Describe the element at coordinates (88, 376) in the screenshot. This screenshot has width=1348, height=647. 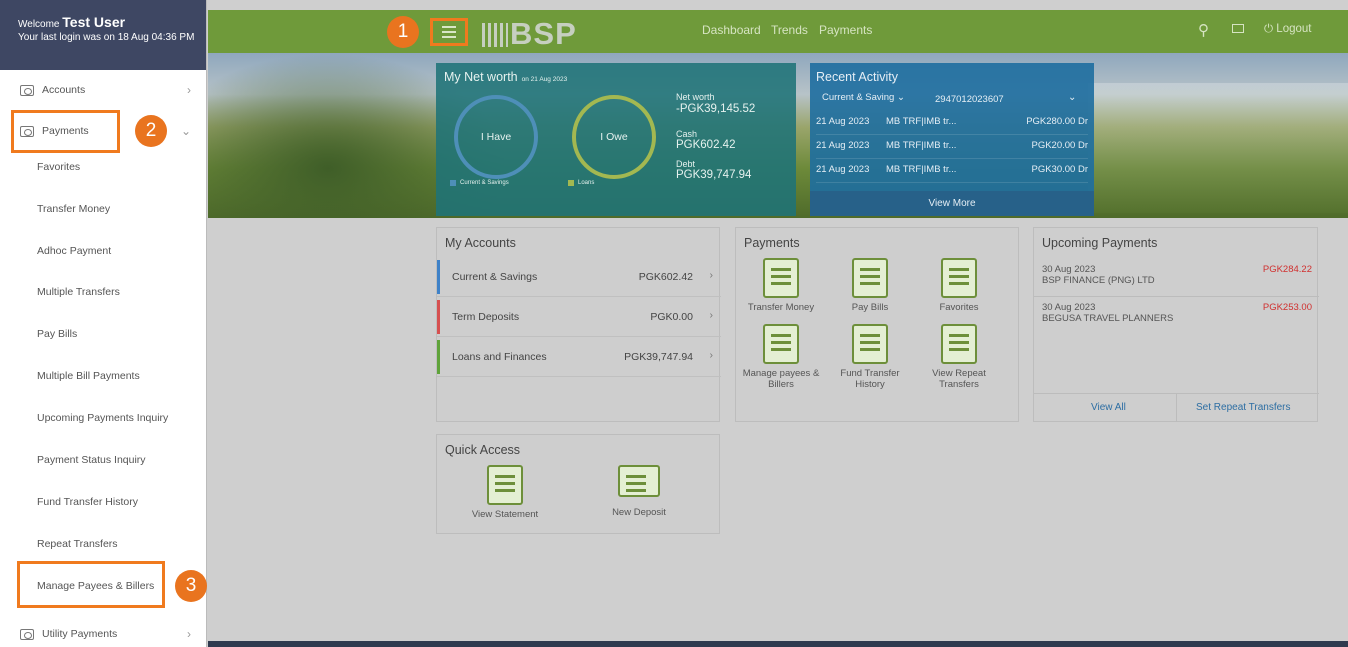
I see `sidebar-sub-multiple-bill-payments: Multiple Bill Payments` at that location.